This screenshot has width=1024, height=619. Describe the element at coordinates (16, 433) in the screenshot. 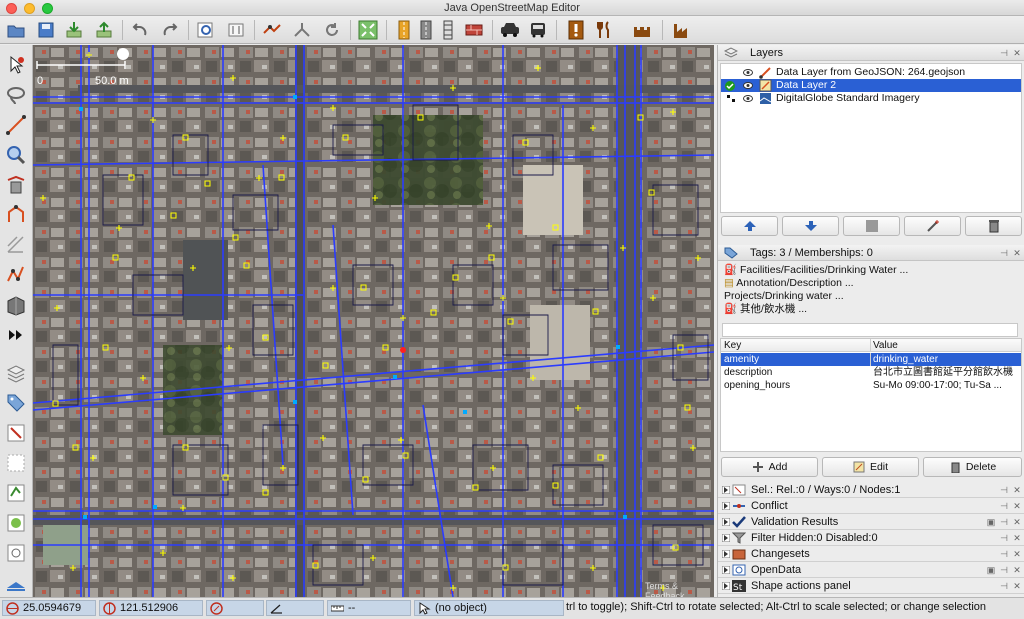

I see `toggle-relations-icon` at that location.